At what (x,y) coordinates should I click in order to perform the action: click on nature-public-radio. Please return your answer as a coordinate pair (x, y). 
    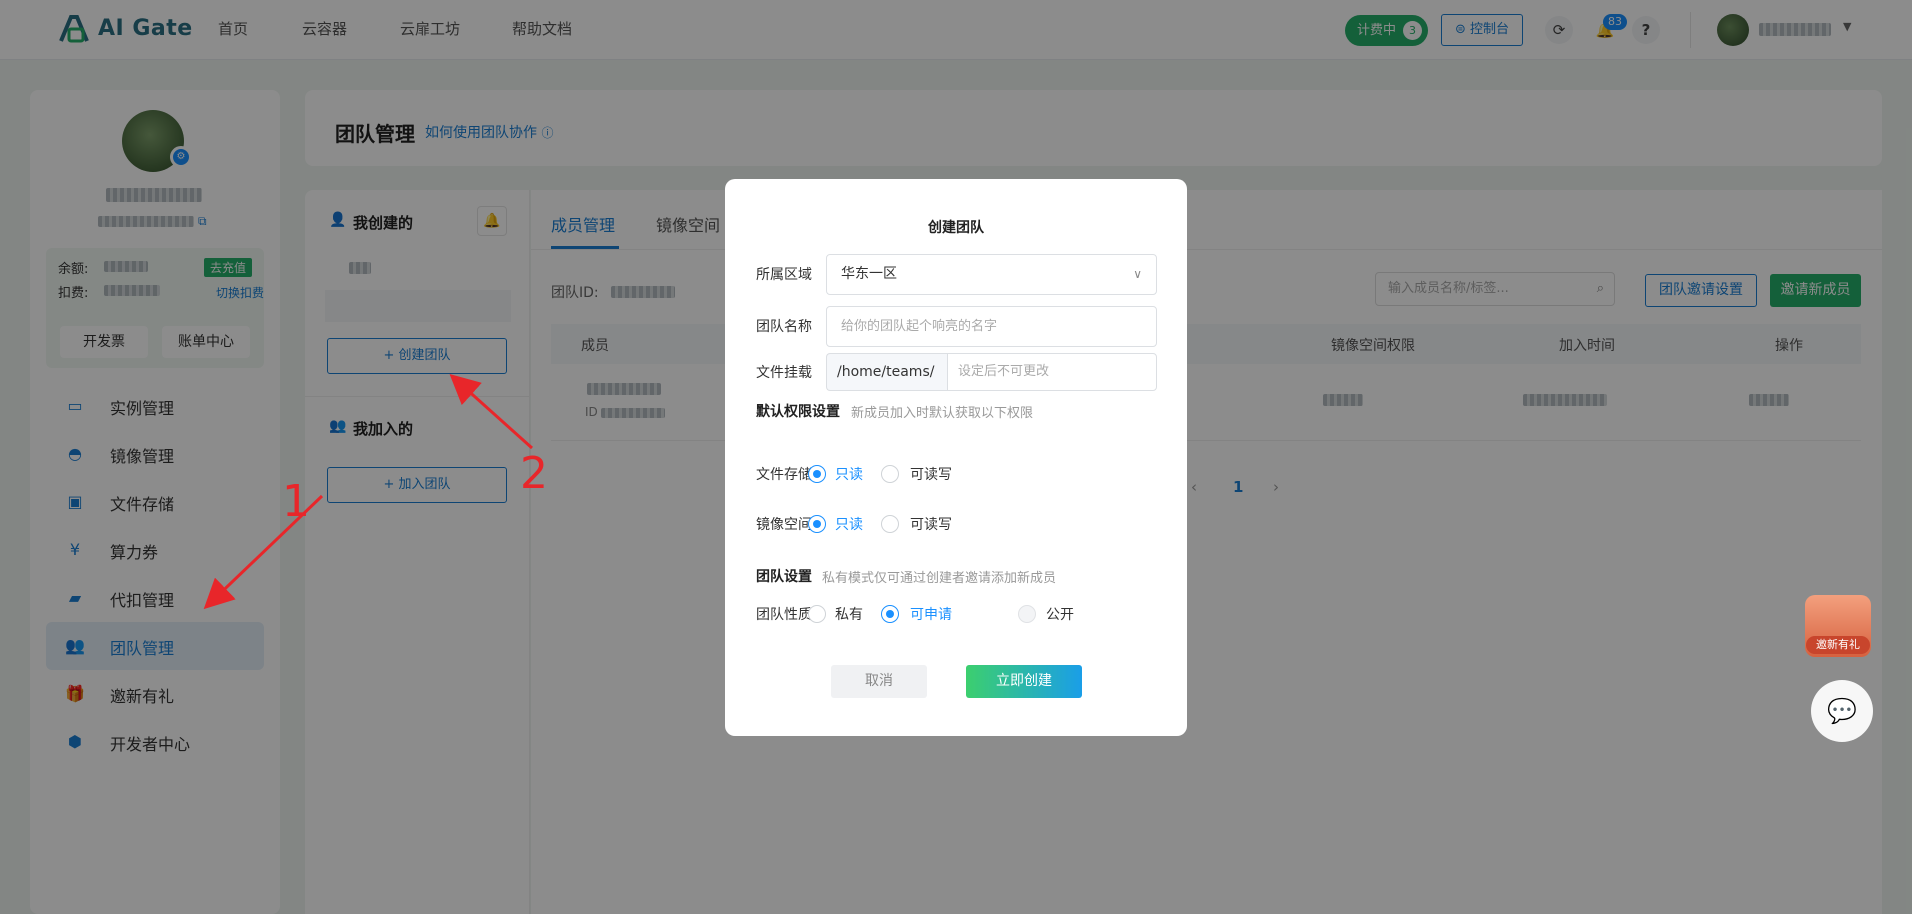
    Looking at the image, I should click on (1027, 614).